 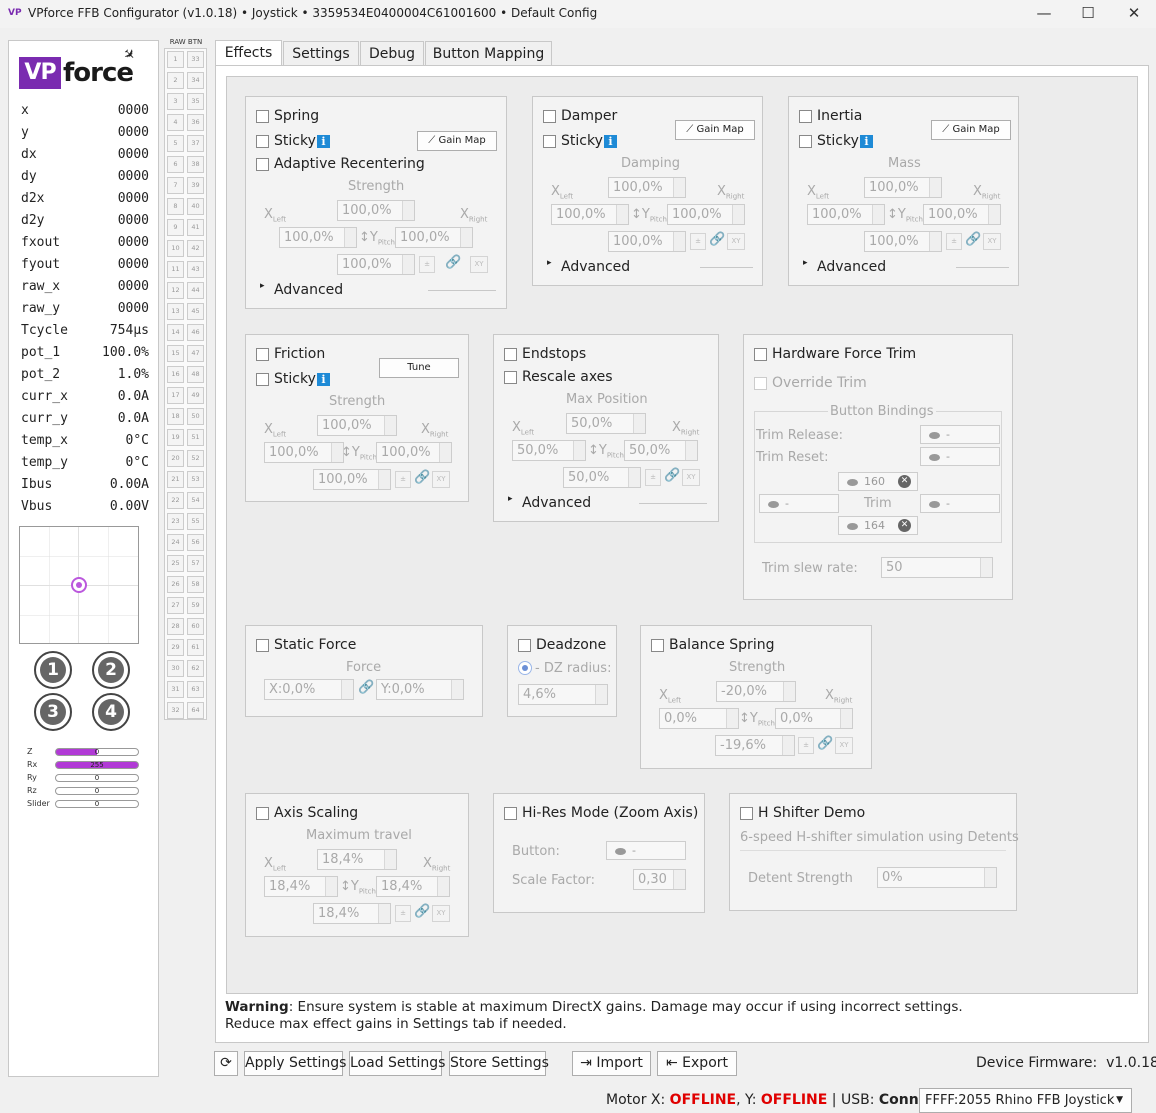 What do you see at coordinates (510, 354) in the screenshot?
I see `endstops-checkbox` at bounding box center [510, 354].